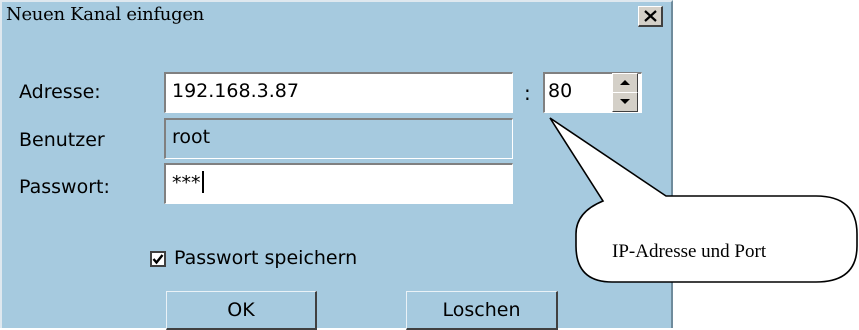 This screenshot has height=330, width=859. What do you see at coordinates (202, 182) in the screenshot?
I see `text-cursor` at bounding box center [202, 182].